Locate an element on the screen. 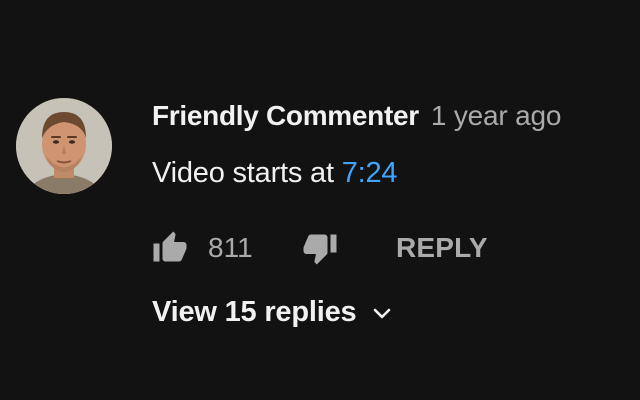 The image size is (640, 400). comment-header: Friendly Commenter 1 year ago is located at coordinates (356, 120).